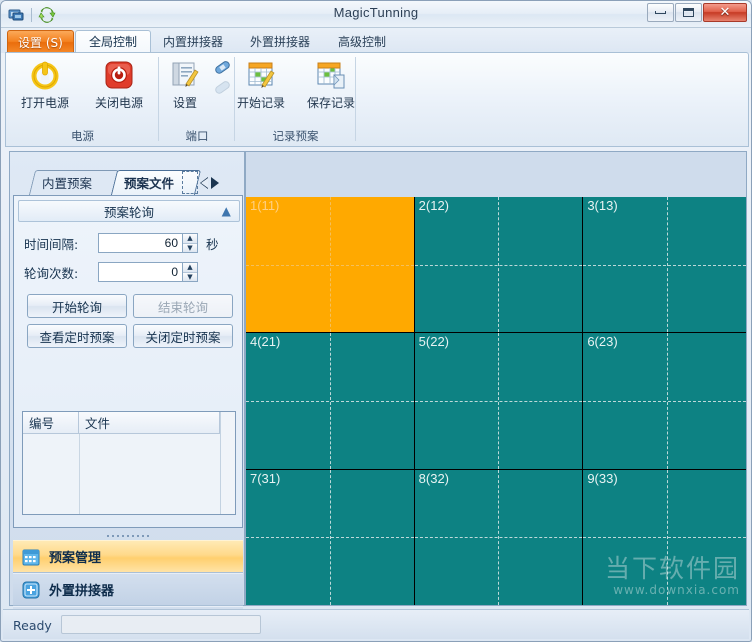 The height and width of the screenshot is (642, 752). I want to click on status-progress-panel, so click(161, 624).